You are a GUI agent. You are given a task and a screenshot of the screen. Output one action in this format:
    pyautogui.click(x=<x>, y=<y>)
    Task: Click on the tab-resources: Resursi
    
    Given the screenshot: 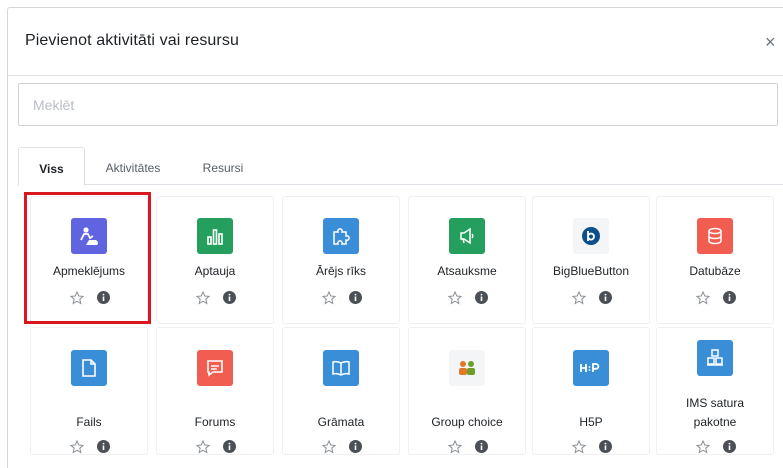 What is the action you would take?
    pyautogui.click(x=223, y=166)
    